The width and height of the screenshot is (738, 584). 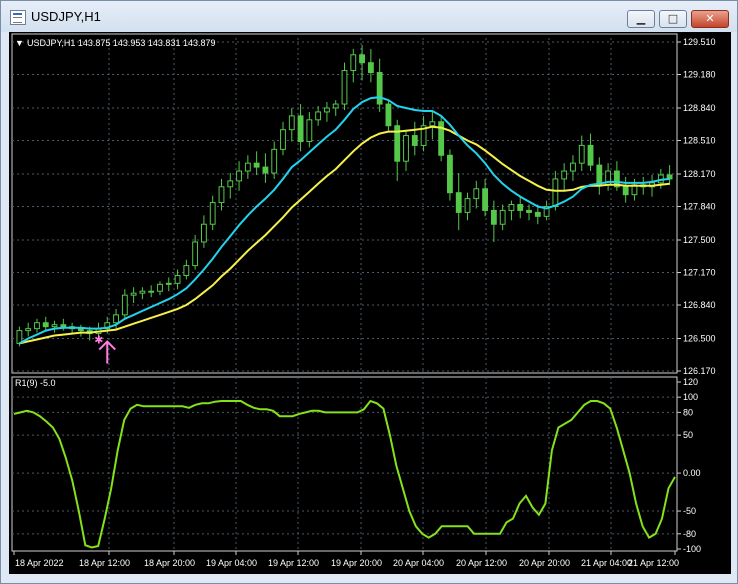 What do you see at coordinates (699, 305) in the screenshot?
I see `price-tick-label: 126.840` at bounding box center [699, 305].